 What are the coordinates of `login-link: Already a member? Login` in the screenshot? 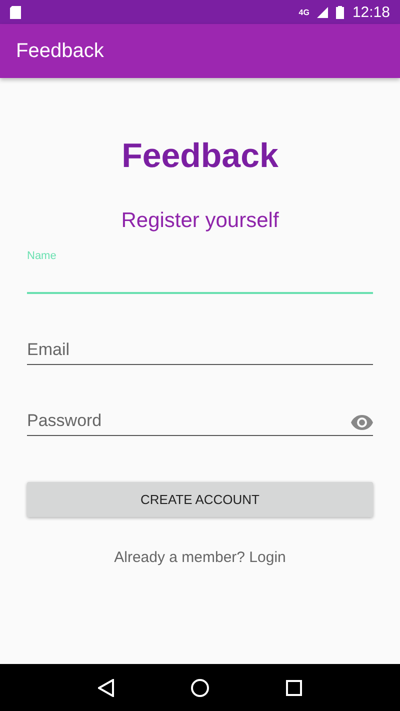 It's located at (200, 557).